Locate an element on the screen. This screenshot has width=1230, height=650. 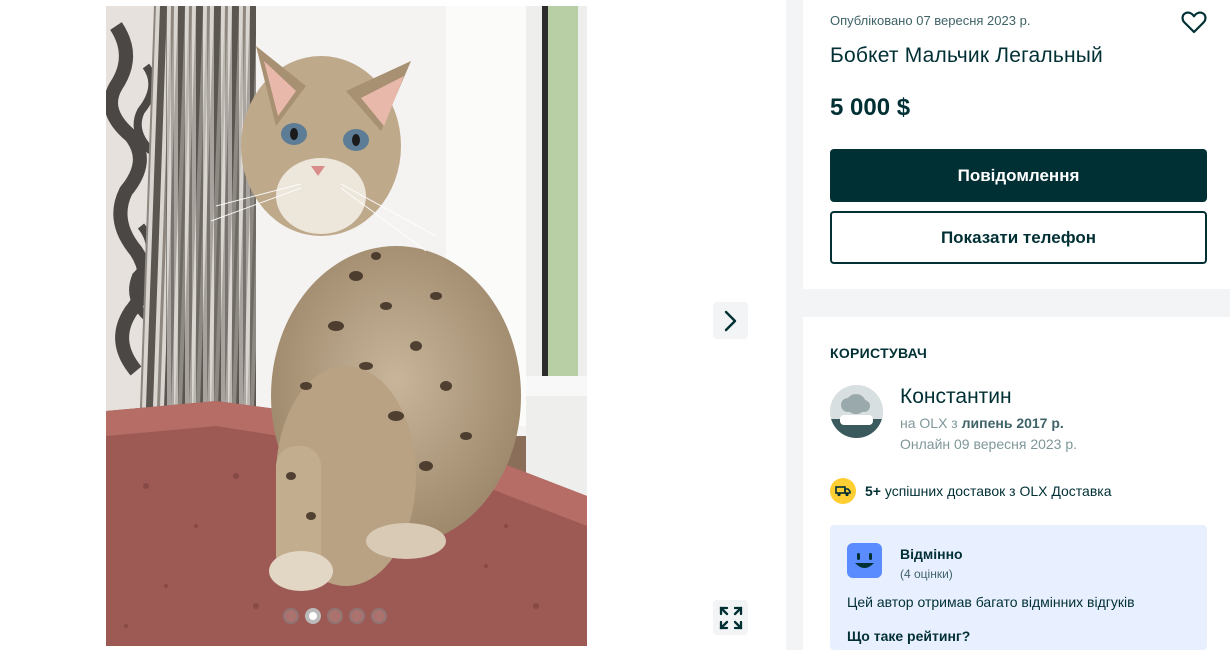
avatar is located at coordinates (856, 411).